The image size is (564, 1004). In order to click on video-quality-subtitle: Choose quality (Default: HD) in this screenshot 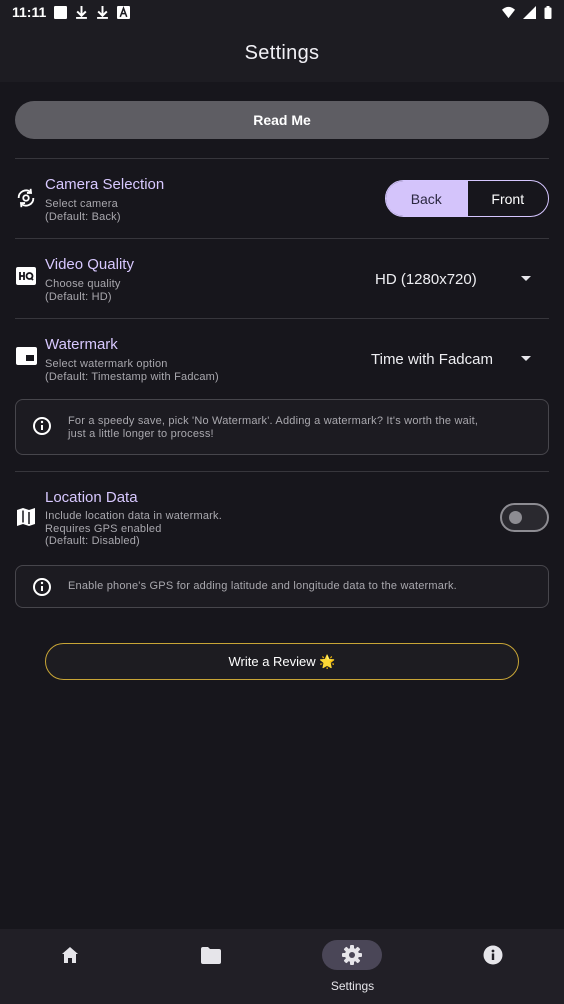, I will do `click(83, 290)`.